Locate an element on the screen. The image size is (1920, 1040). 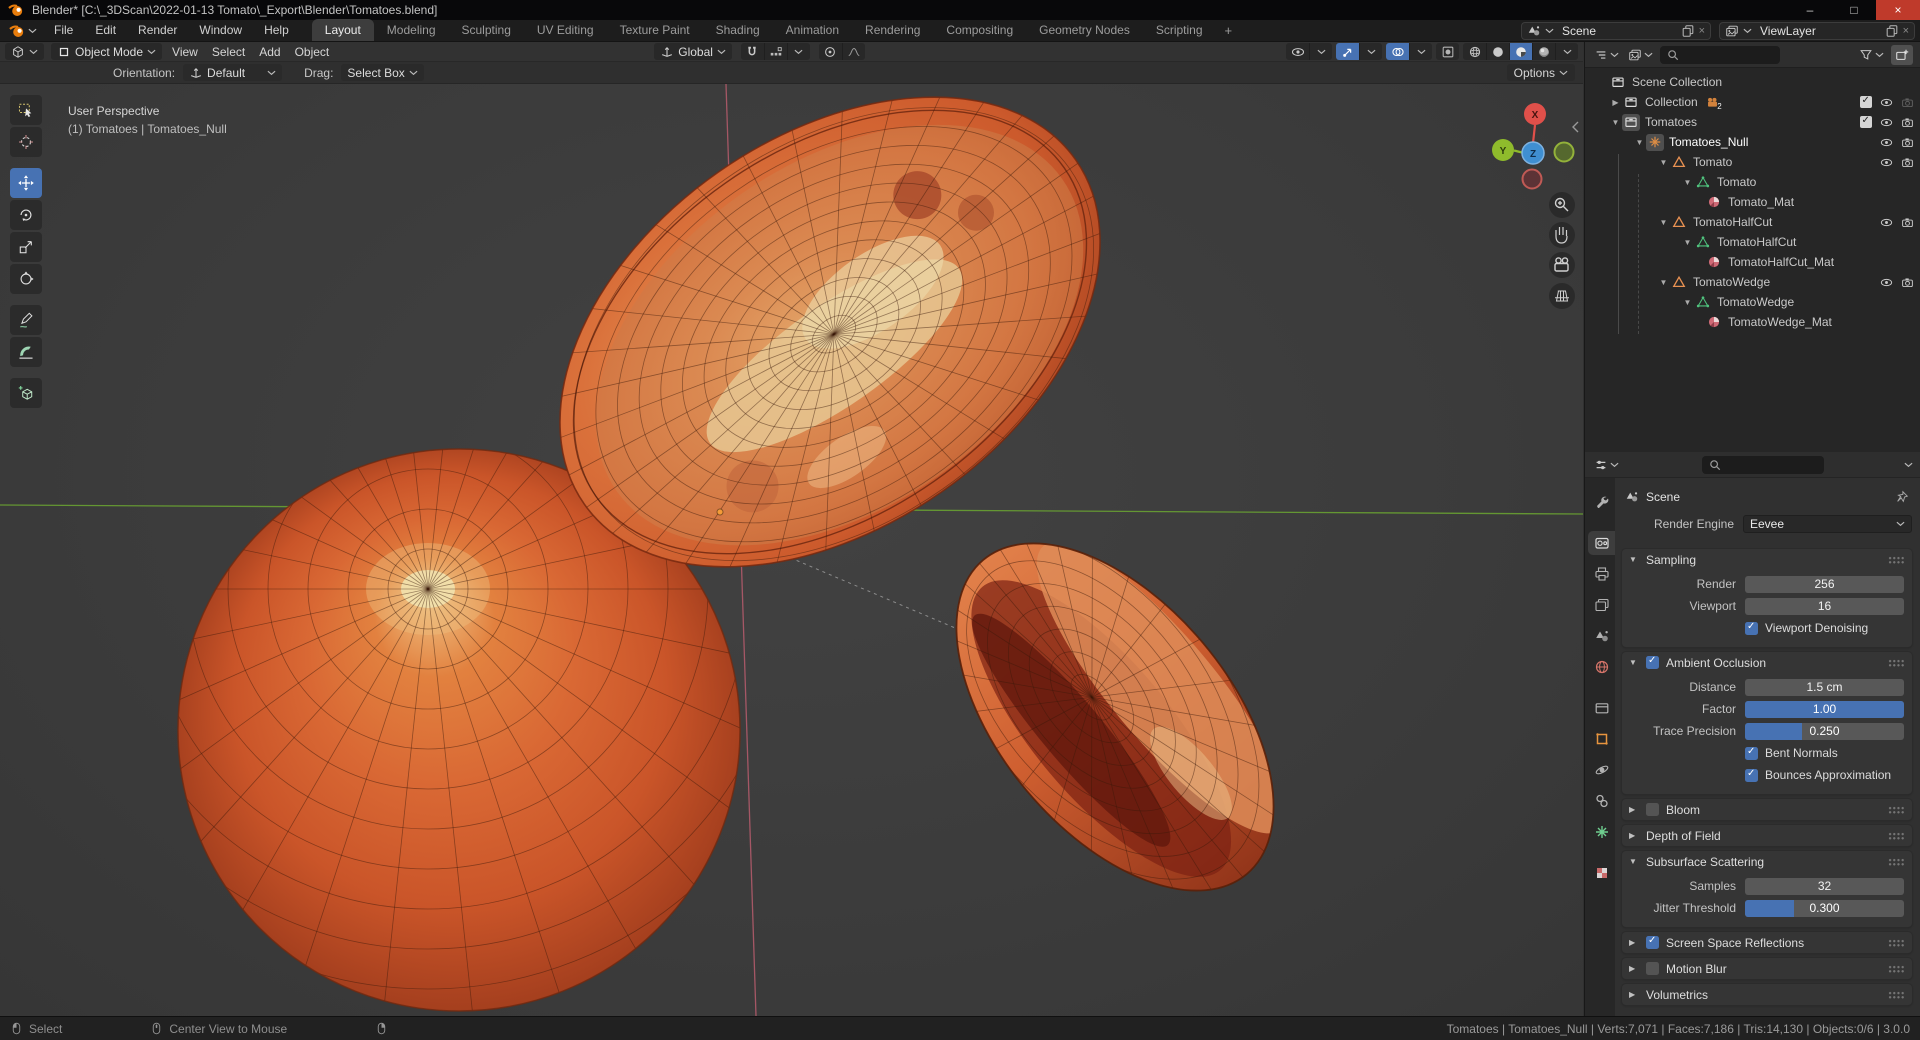
outliner-item-label: TomatoWedge_Mat is located at coordinates (1780, 322).